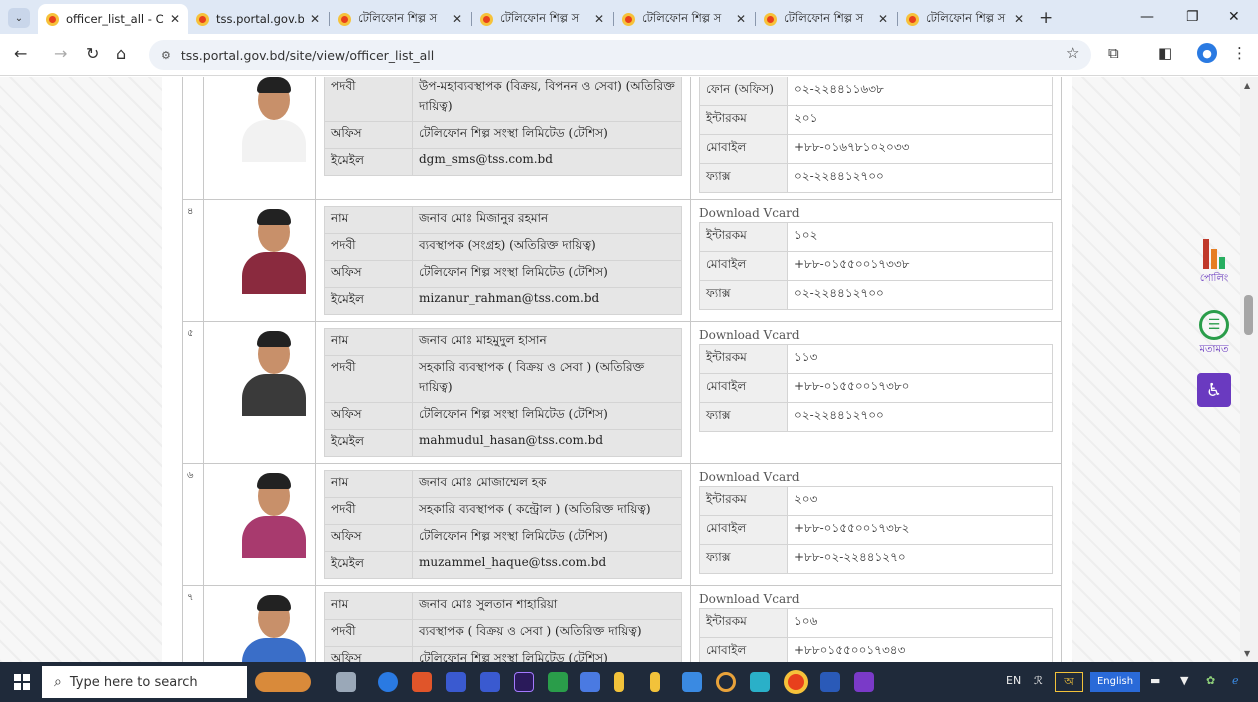 The width and height of the screenshot is (1258, 702). What do you see at coordinates (542, 19) in the screenshot?
I see `tab-tss-2: টেলিফোন শিল্প স ✕` at bounding box center [542, 19].